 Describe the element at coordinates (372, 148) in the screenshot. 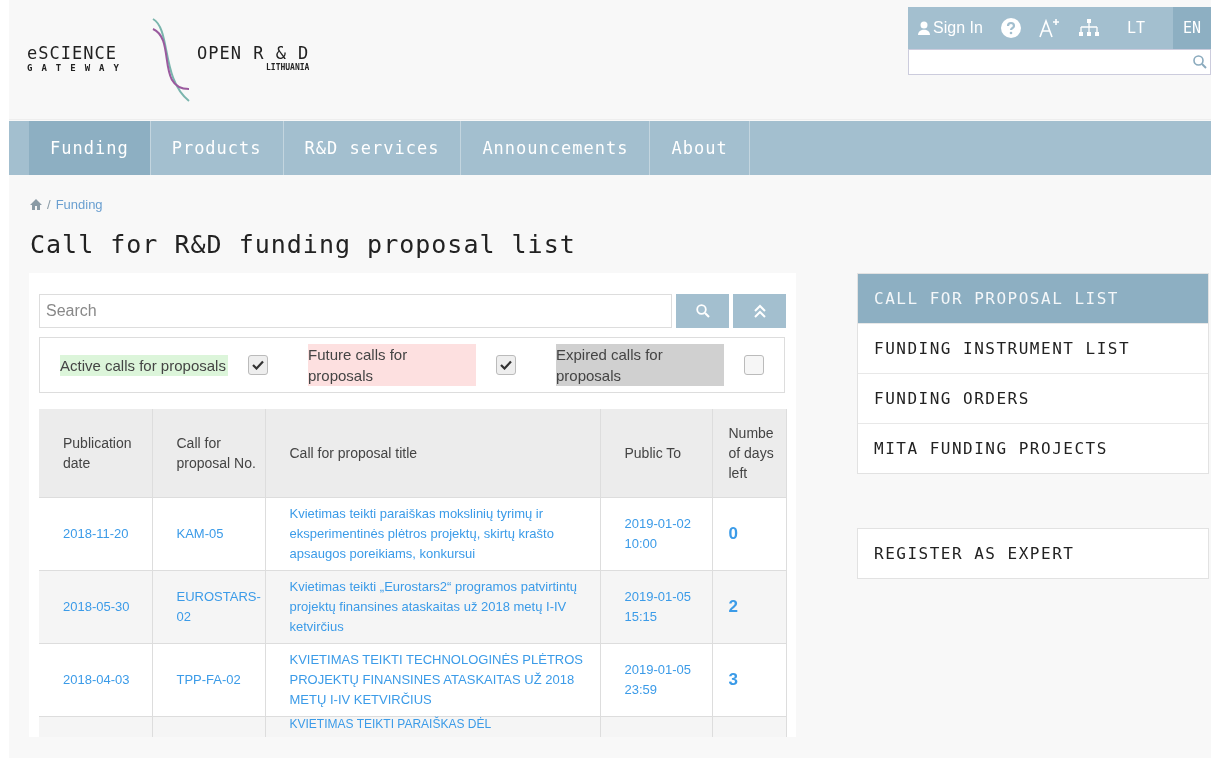

I see `nav-tab: R&D services` at that location.